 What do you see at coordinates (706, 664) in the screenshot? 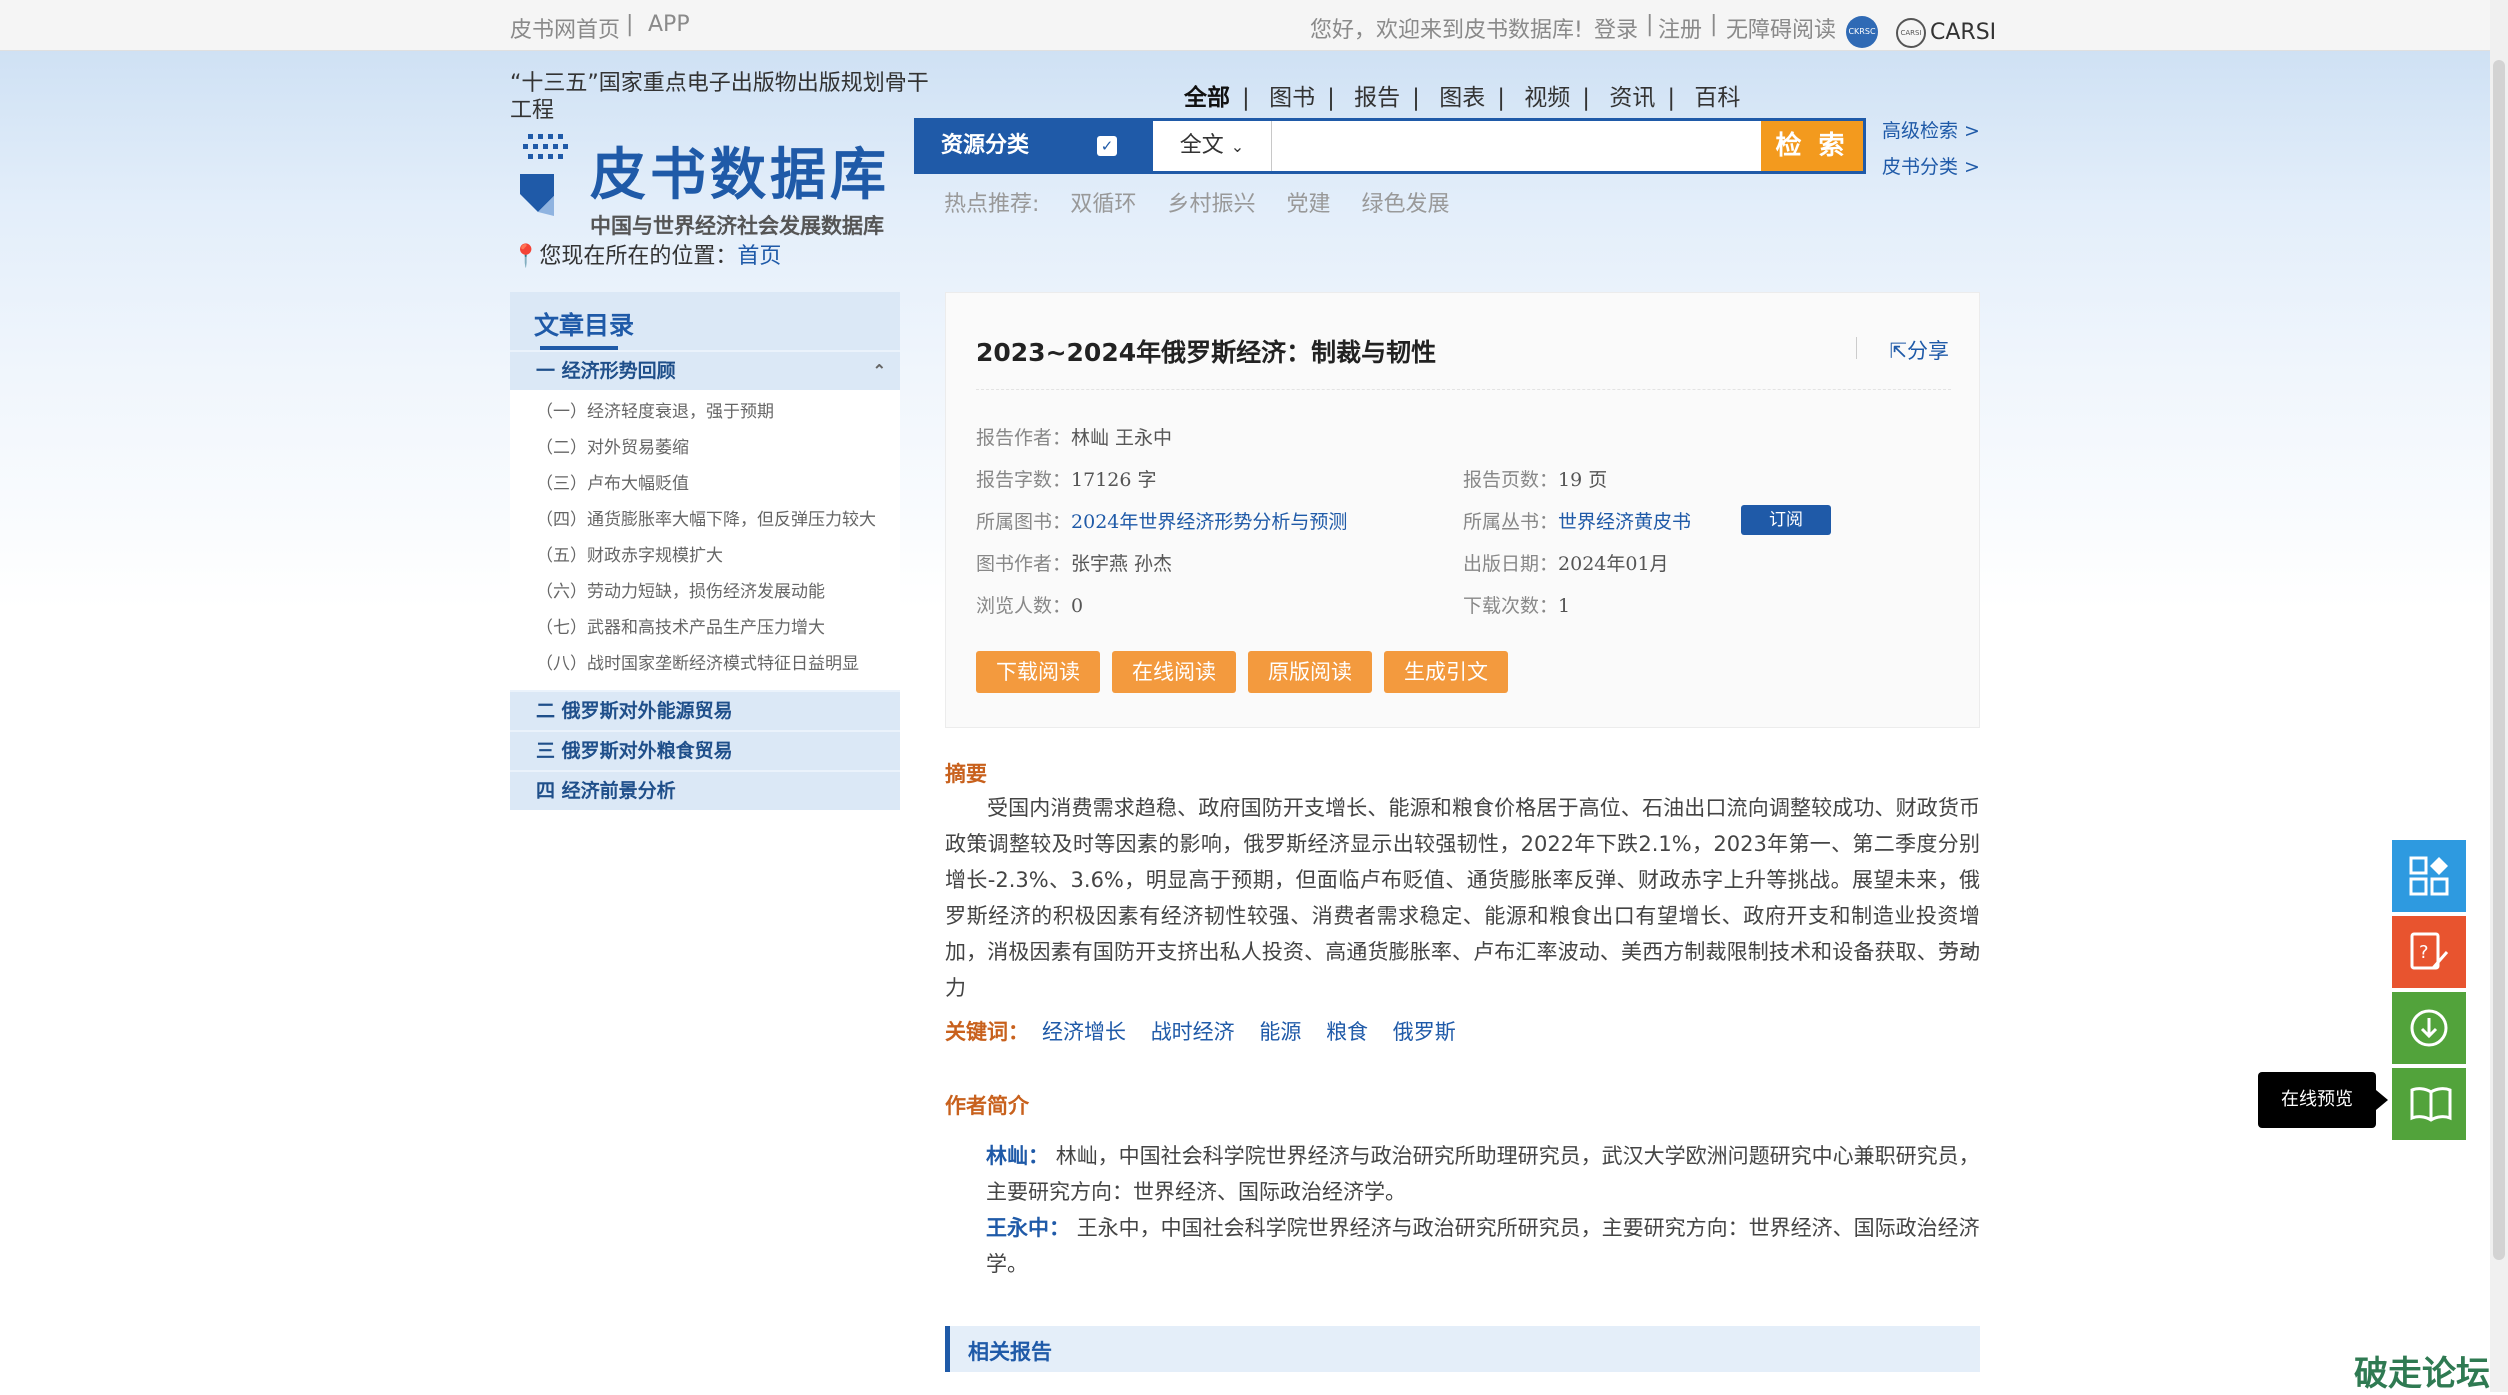
I see `toc-item: （八）战时国家垄断经济模式特征日益明显` at bounding box center [706, 664].